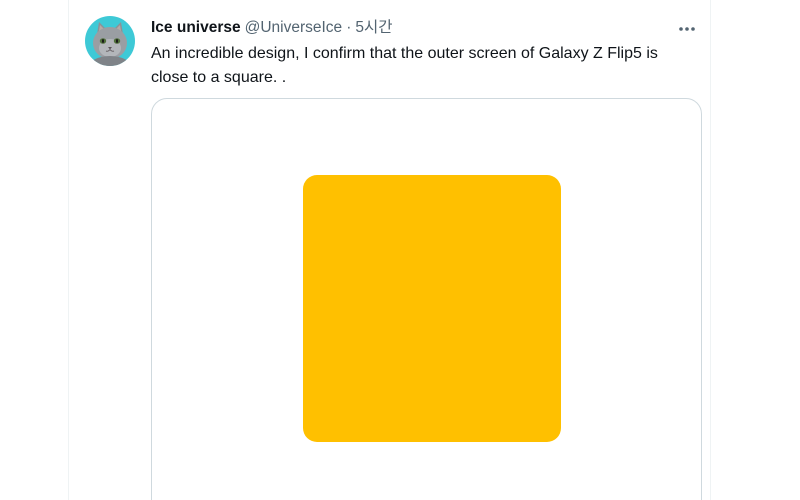 This screenshot has width=800, height=500. I want to click on more-options-button, so click(687, 29).